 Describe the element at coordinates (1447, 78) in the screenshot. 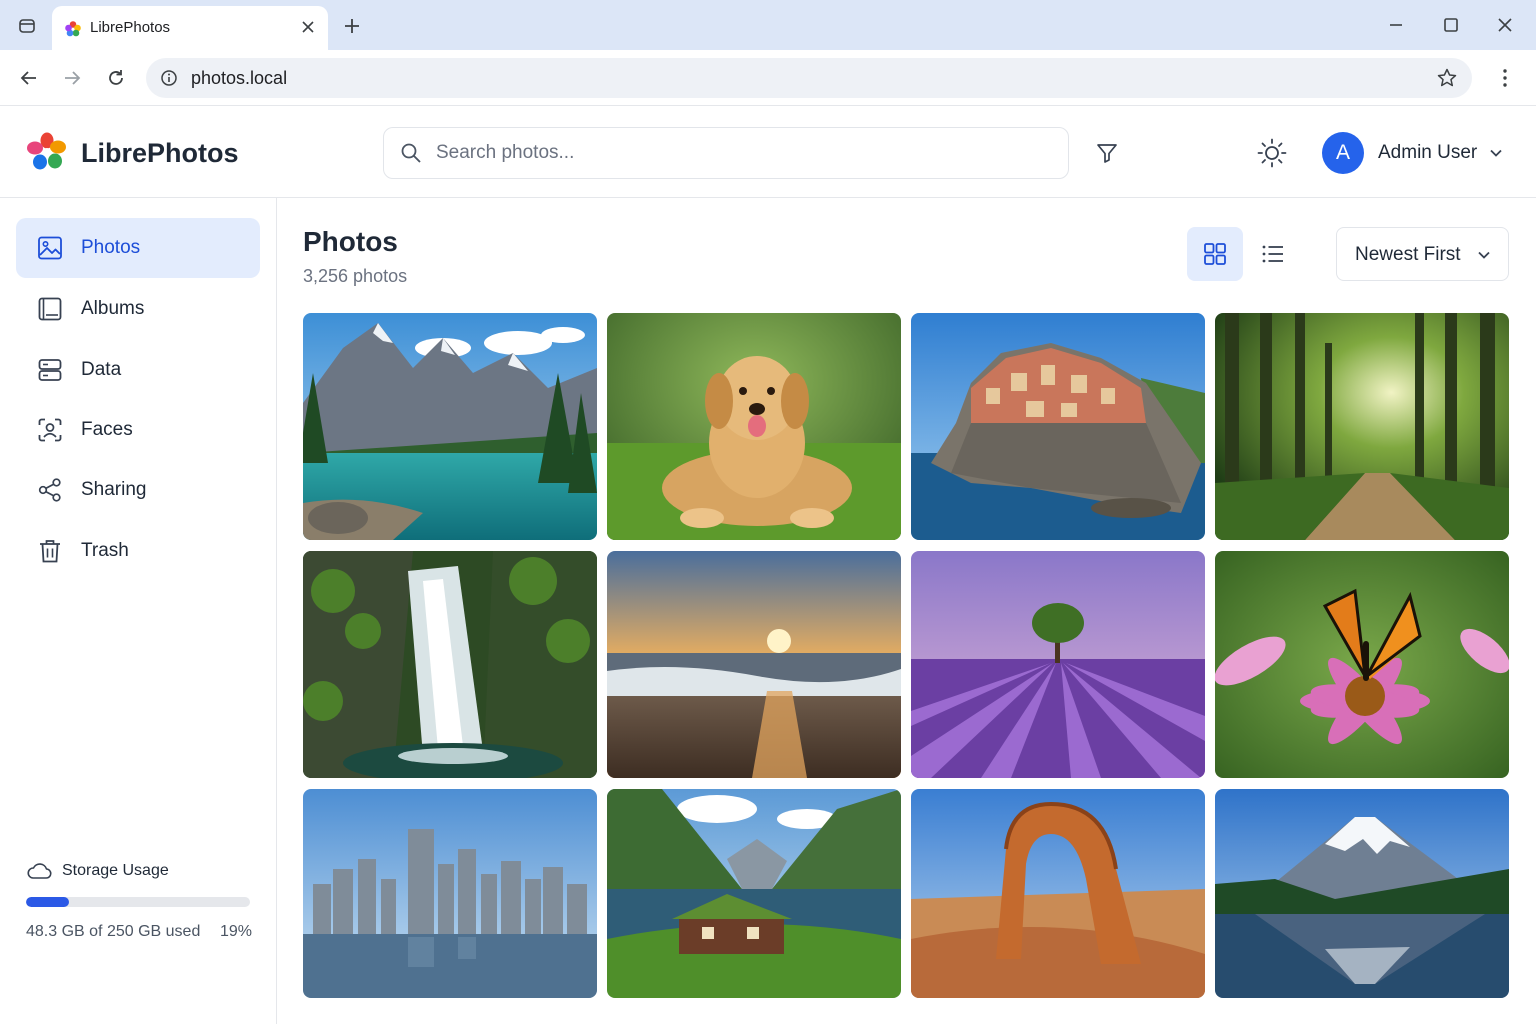

I see `bookmark-star-icon` at that location.